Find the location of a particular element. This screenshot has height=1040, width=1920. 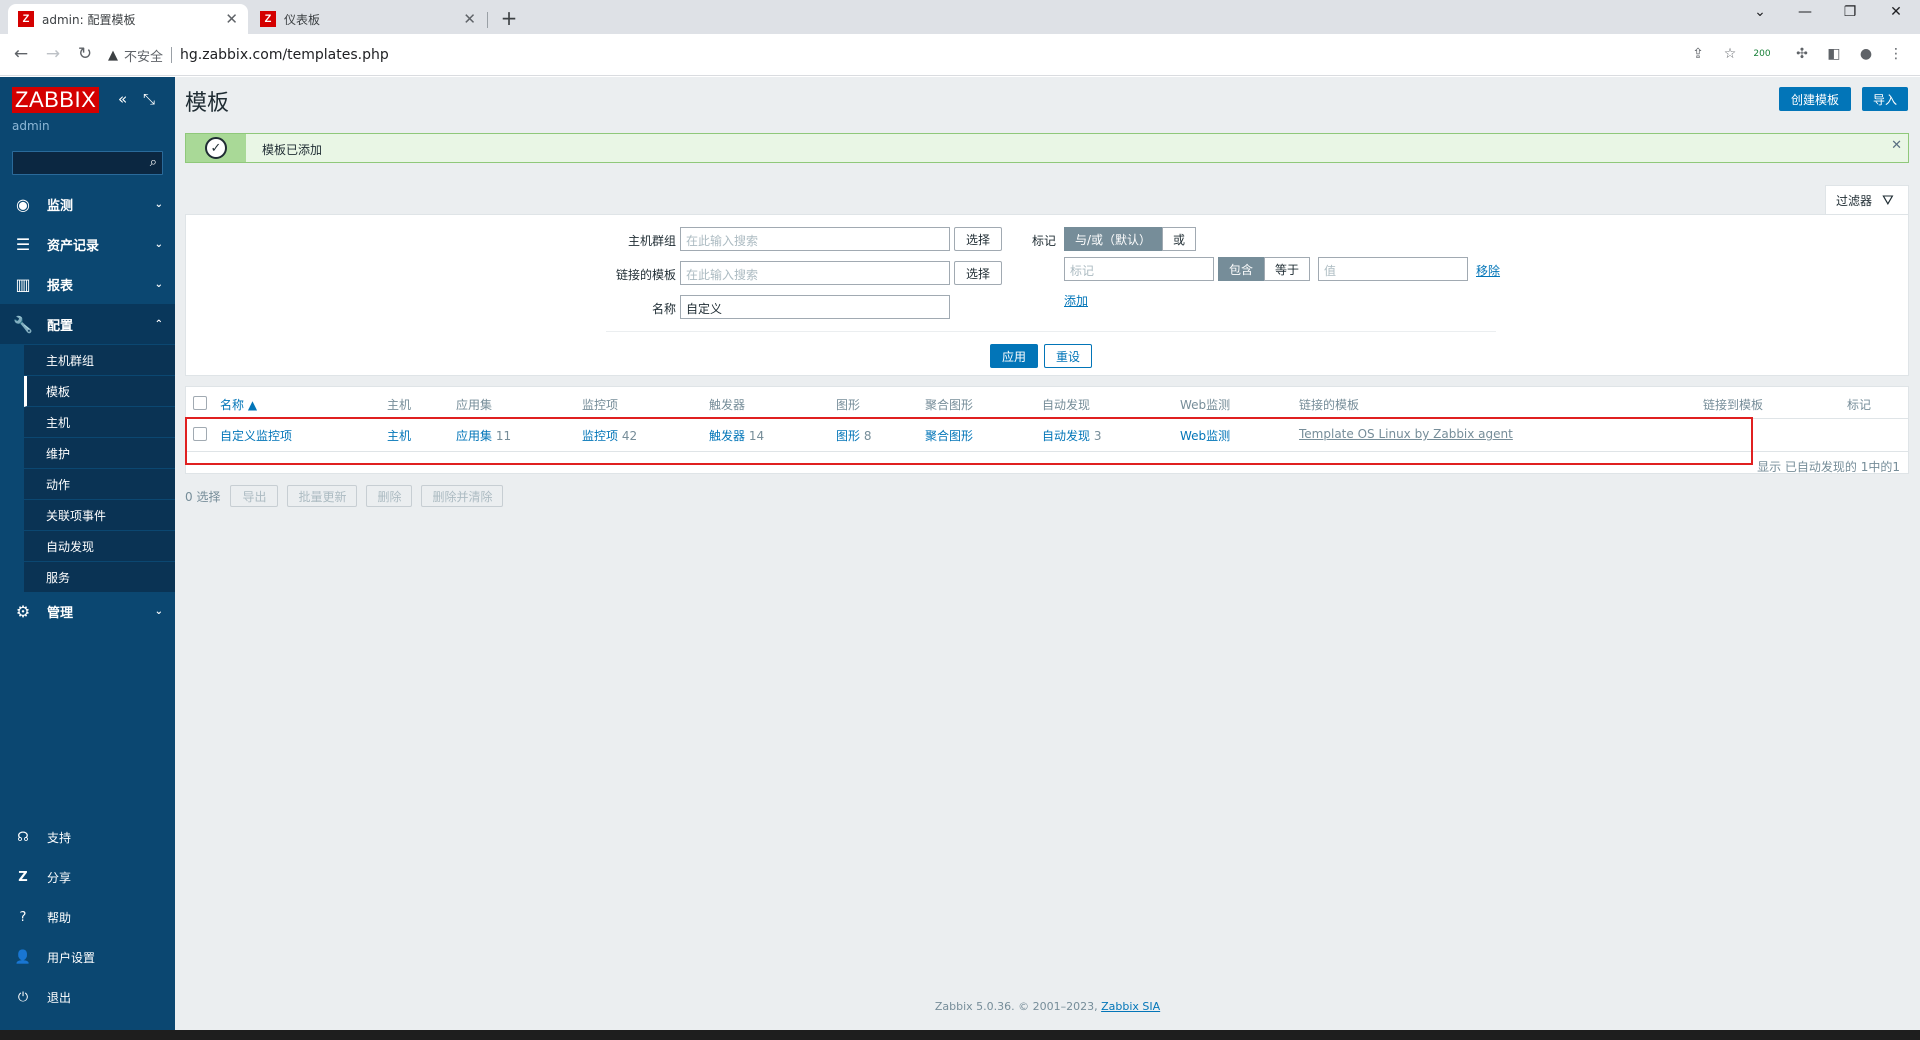

tags-evaltype-toggle: 与/或（默认） 或 is located at coordinates (1130, 239).